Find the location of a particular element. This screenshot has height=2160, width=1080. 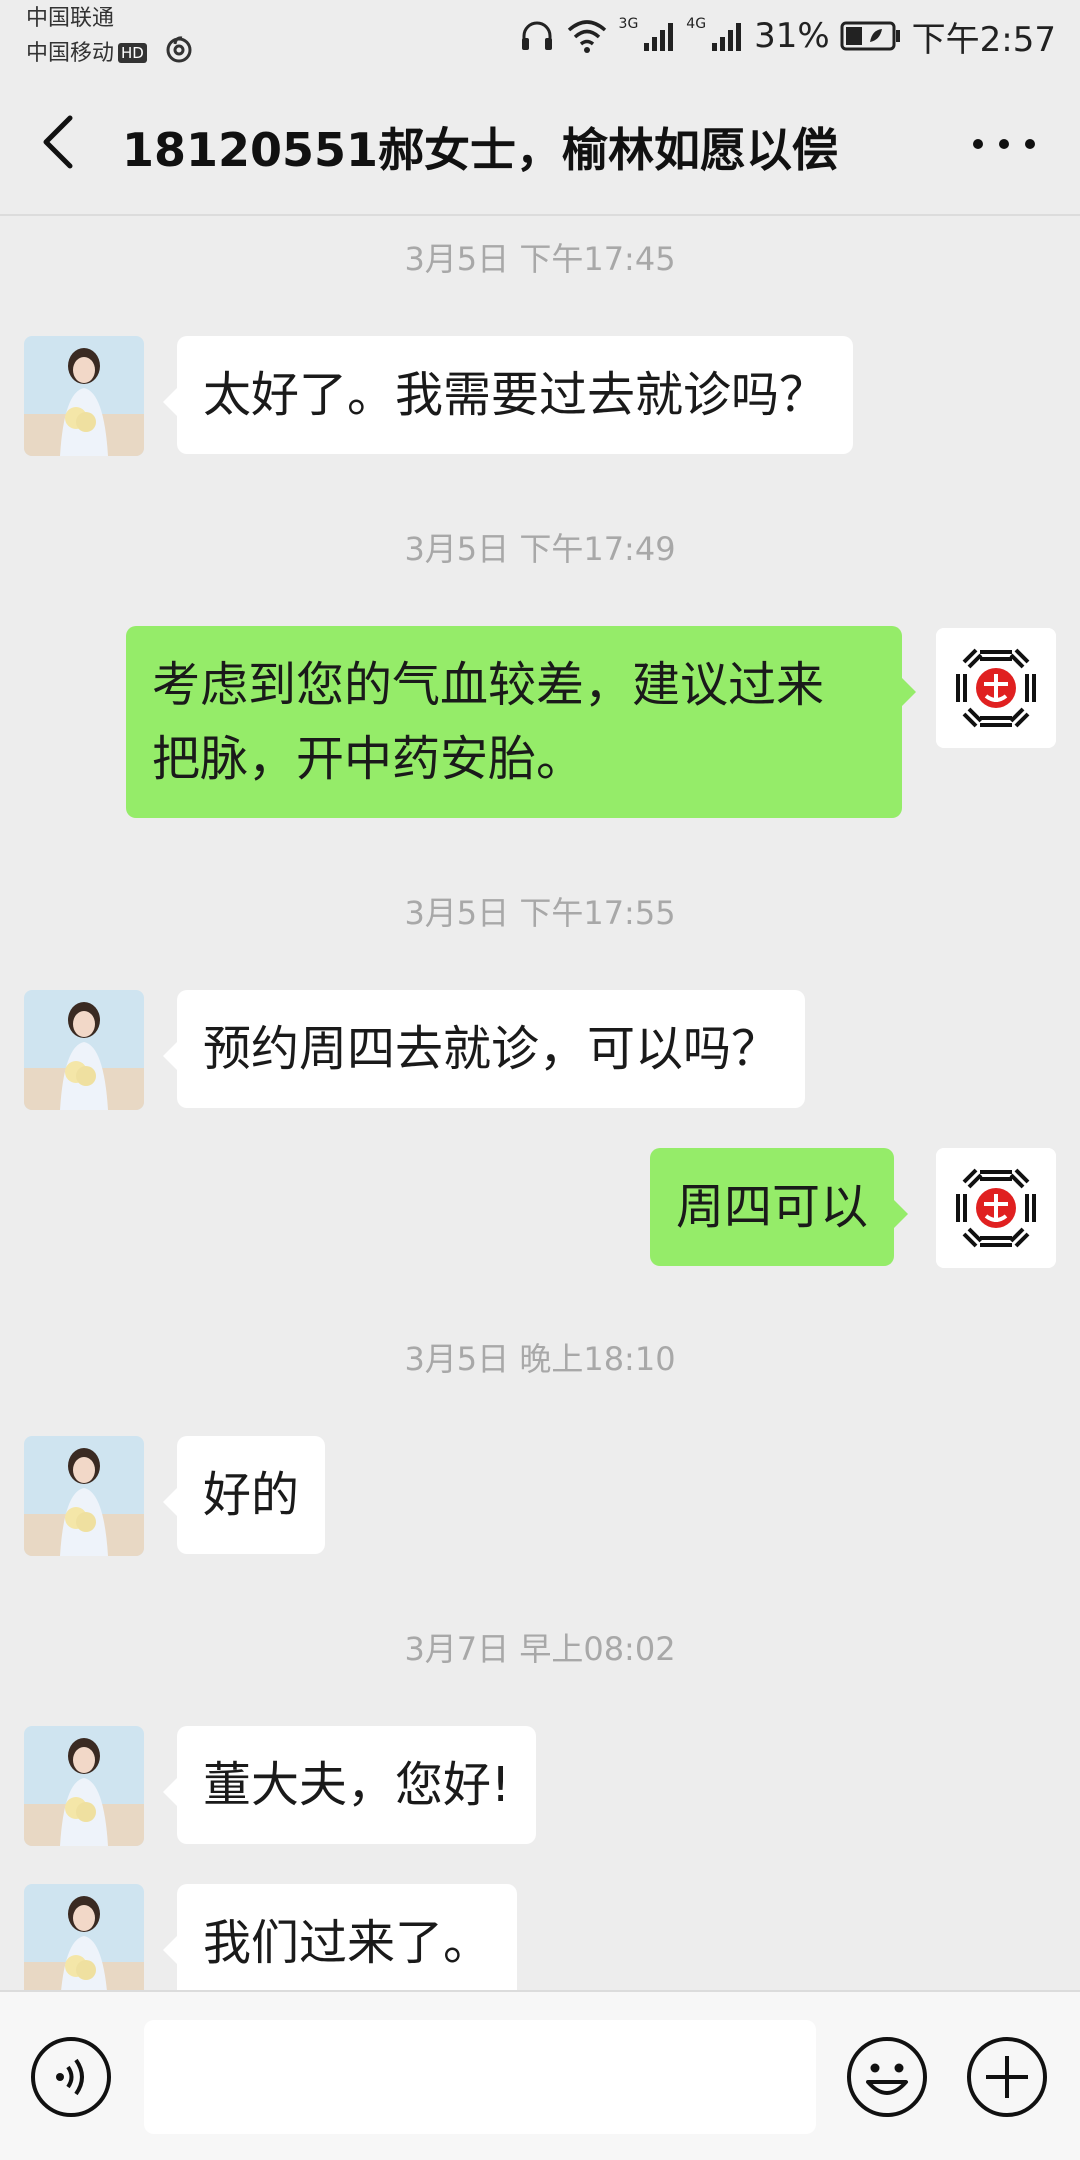

headphones-icon is located at coordinates (536, 35).